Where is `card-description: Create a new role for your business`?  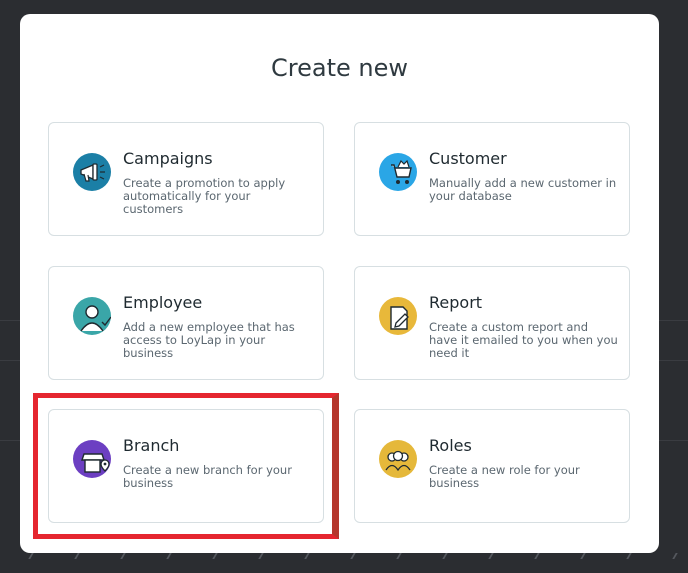
card-description: Create a new role for your business is located at coordinates (504, 476).